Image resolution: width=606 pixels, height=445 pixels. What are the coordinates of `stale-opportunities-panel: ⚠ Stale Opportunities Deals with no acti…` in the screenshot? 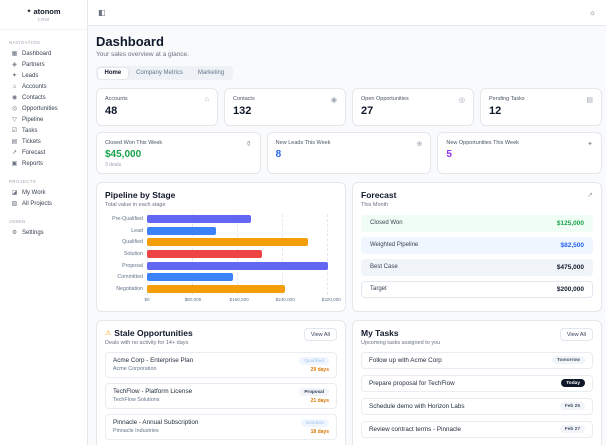 It's located at (221, 382).